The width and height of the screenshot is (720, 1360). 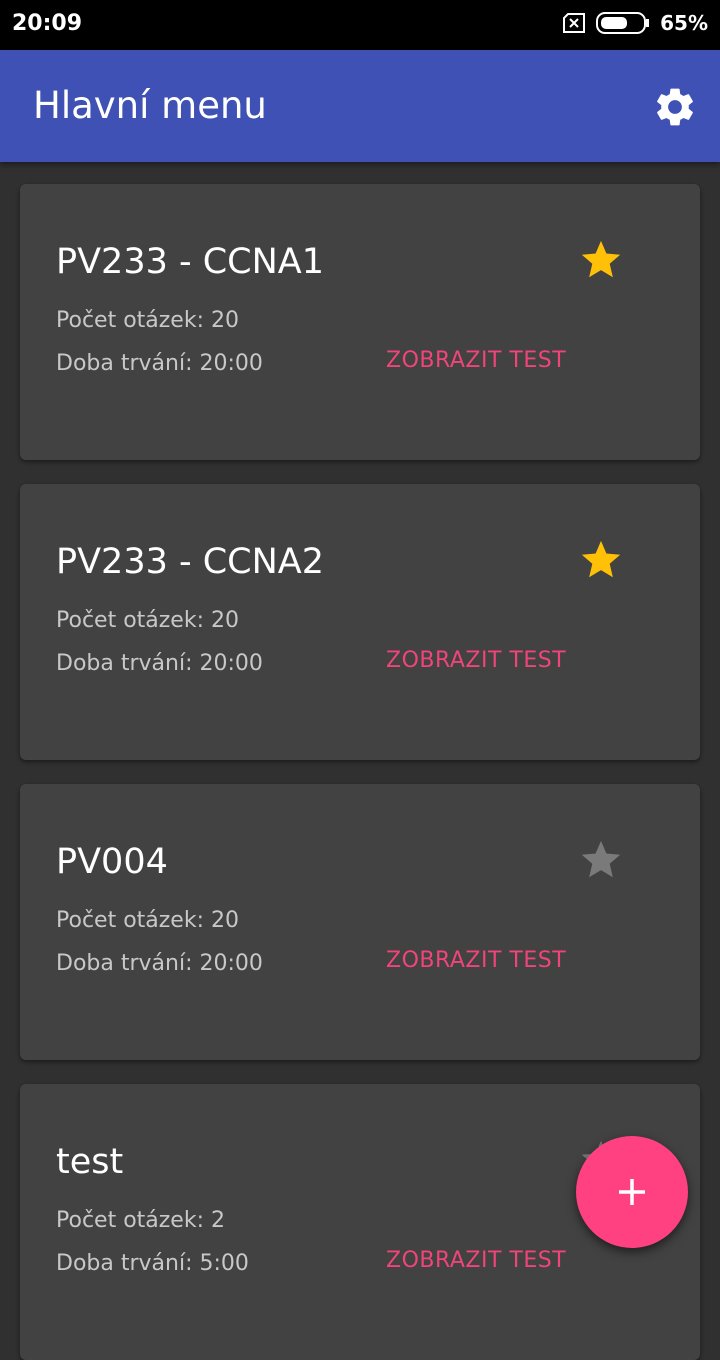 I want to click on battery-percent: 65%, so click(x=684, y=23).